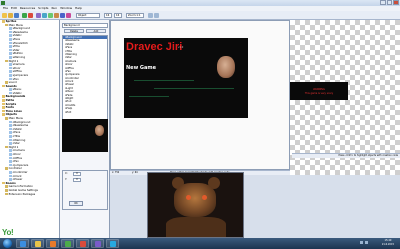 This screenshot has width=400, height=249. What do you see at coordinates (319, 93) in the screenshot?
I see `warning-text: This game is very scary` at bounding box center [319, 93].